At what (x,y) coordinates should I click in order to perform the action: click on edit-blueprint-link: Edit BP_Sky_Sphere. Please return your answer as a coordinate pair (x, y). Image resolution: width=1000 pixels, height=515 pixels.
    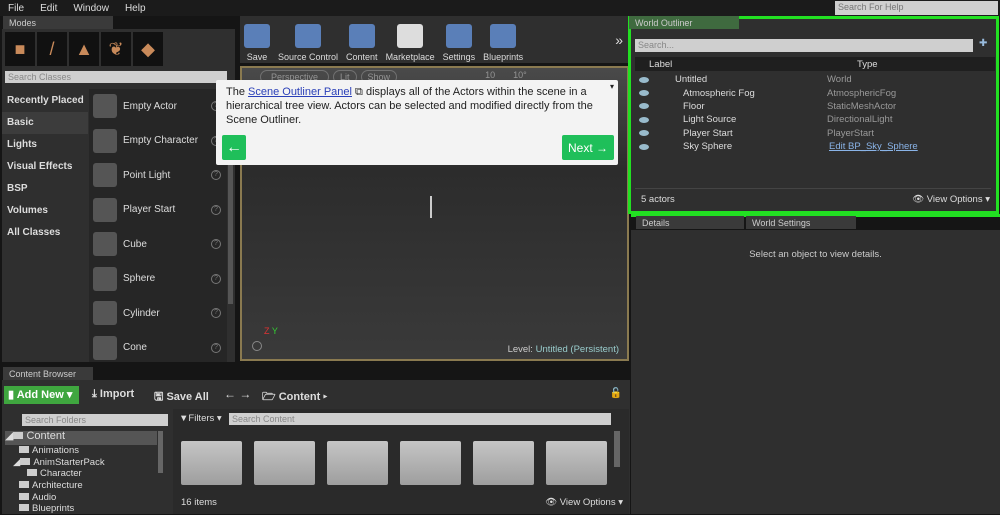
    Looking at the image, I should click on (873, 146).